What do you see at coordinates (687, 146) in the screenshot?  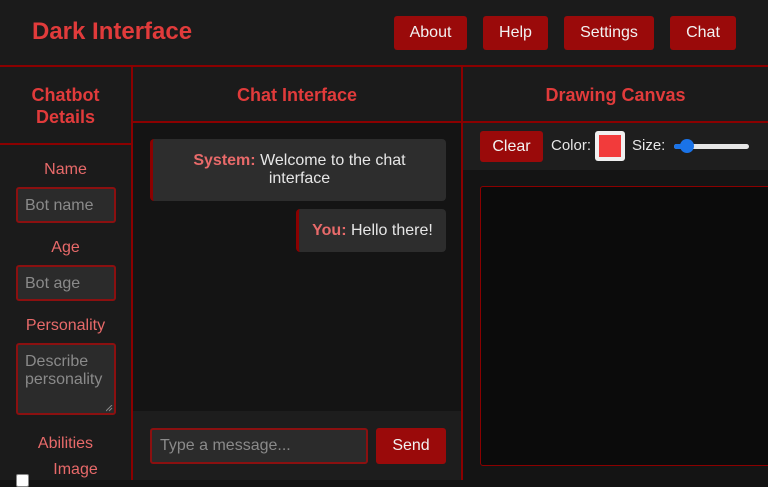 I see `size-slider-thumb` at bounding box center [687, 146].